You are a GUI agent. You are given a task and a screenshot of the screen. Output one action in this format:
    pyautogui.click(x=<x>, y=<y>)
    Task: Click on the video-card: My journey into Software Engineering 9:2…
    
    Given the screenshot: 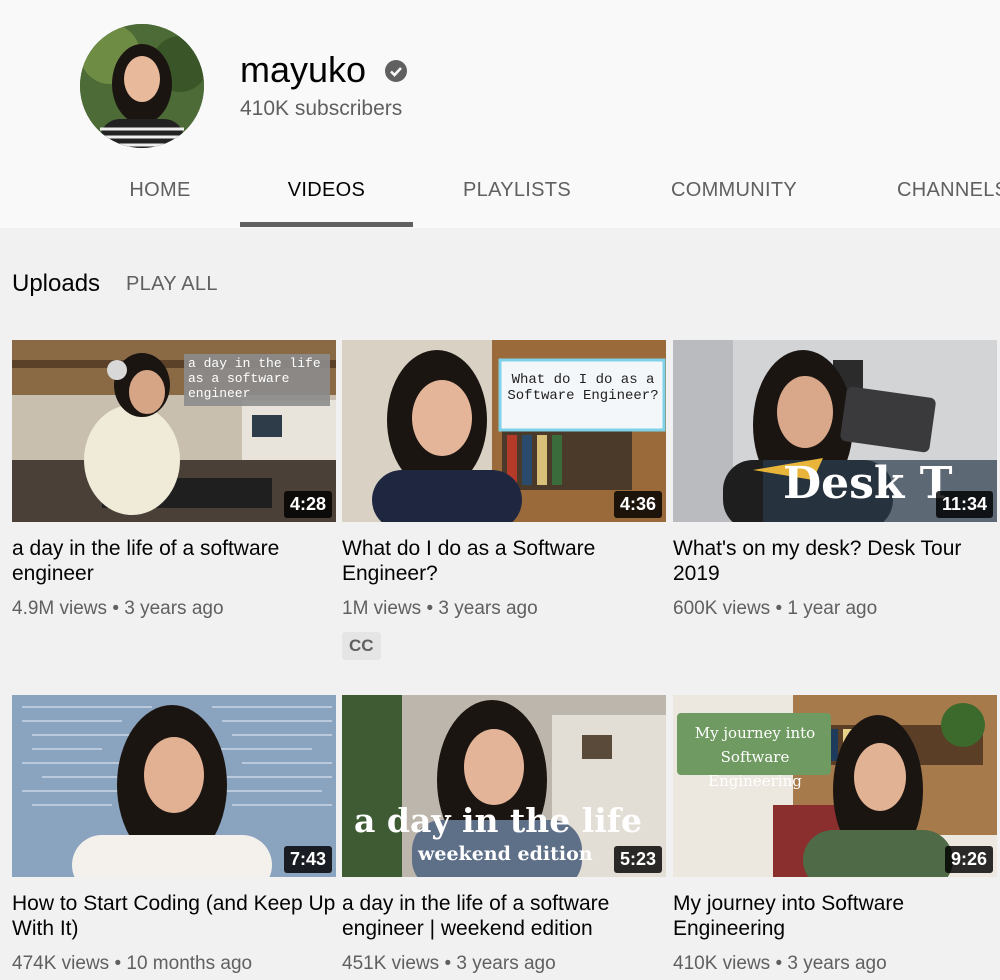 What is the action you would take?
    pyautogui.click(x=835, y=835)
    